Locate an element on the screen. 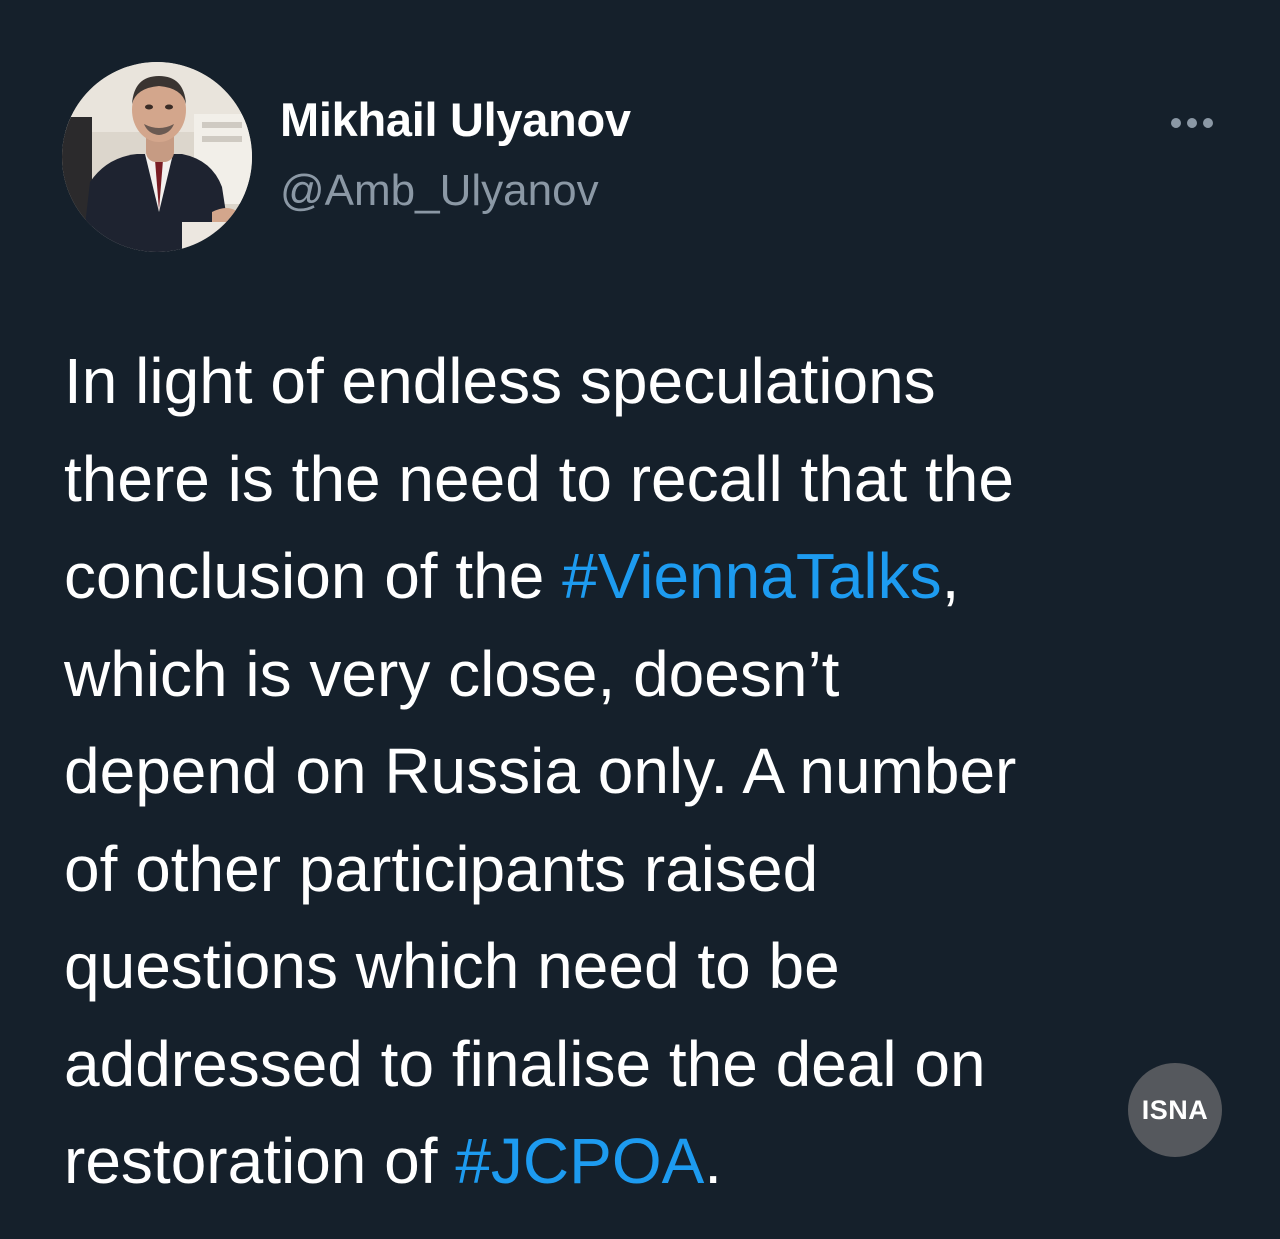  tweet-line: addressed to finalise the deal on is located at coordinates (525, 1063).